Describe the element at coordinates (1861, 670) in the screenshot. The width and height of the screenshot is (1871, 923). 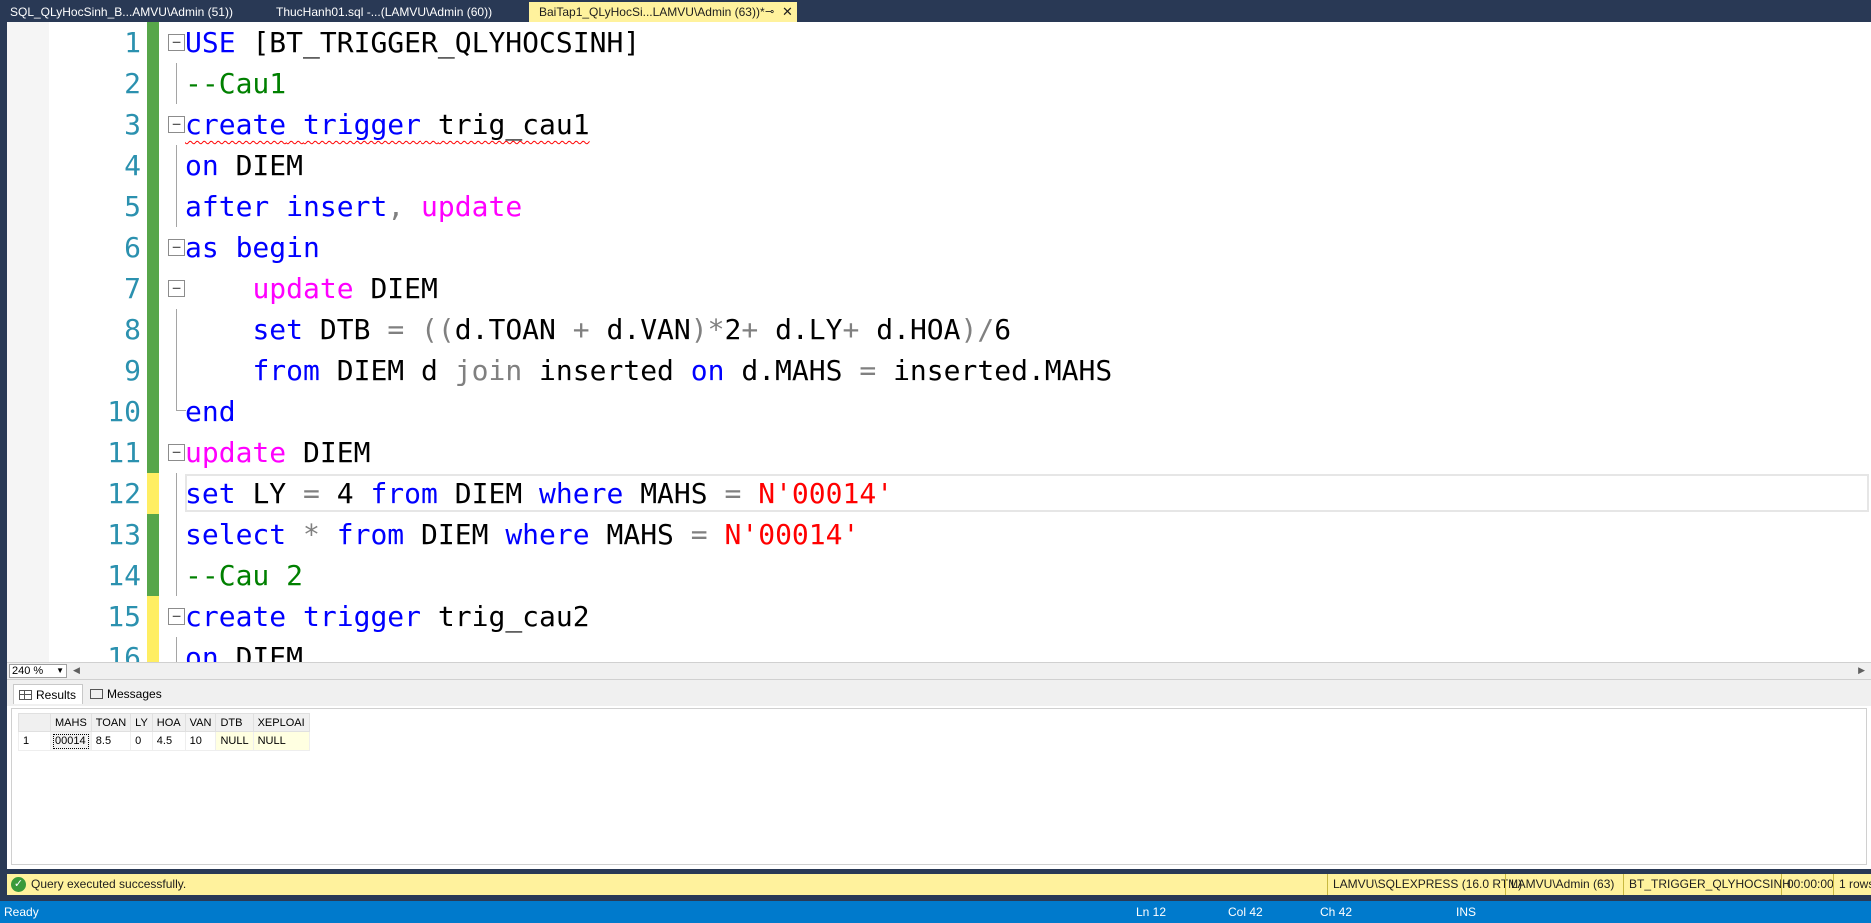
I see `scroll-right-icon: ▶` at that location.